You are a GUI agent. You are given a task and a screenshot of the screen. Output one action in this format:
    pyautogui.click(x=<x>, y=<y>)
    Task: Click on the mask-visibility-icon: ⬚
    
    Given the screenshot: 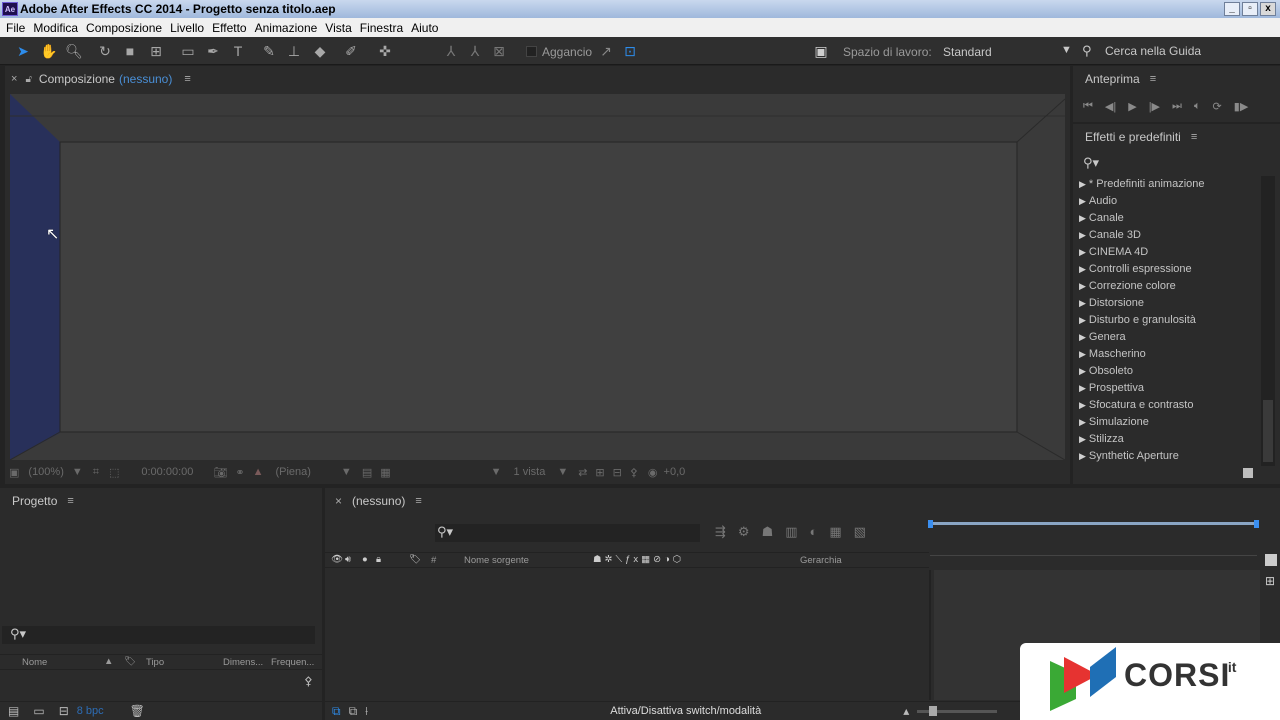 What is the action you would take?
    pyautogui.click(x=114, y=472)
    